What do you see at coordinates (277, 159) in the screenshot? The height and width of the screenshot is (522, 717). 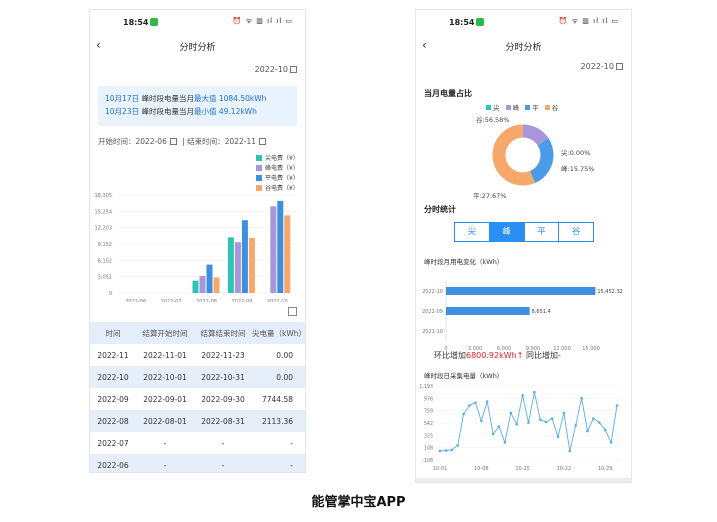 I see `legend-item: 尖电费（¥）` at bounding box center [277, 159].